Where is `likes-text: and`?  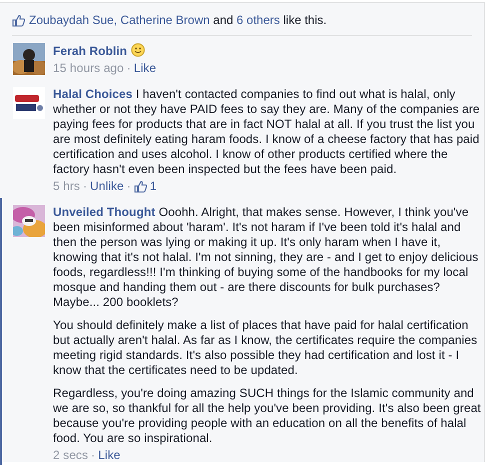
likes-text: and is located at coordinates (223, 20).